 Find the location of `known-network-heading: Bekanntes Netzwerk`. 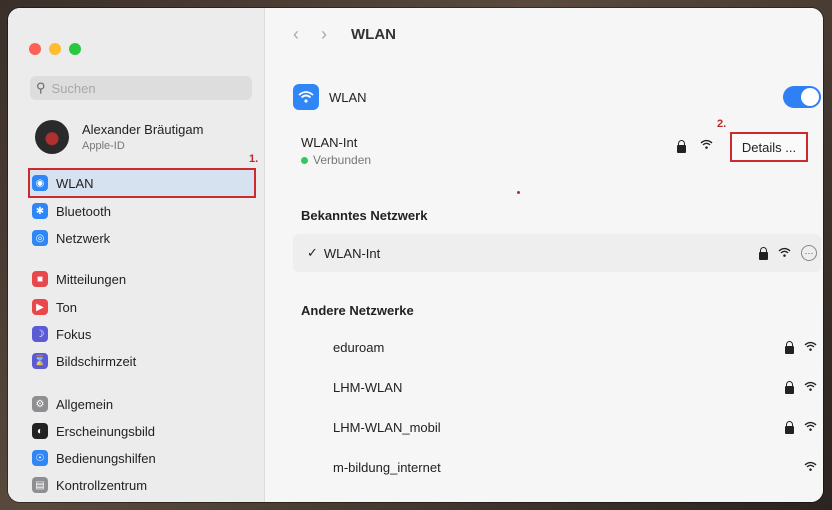

known-network-heading: Bekanntes Netzwerk is located at coordinates (364, 215).